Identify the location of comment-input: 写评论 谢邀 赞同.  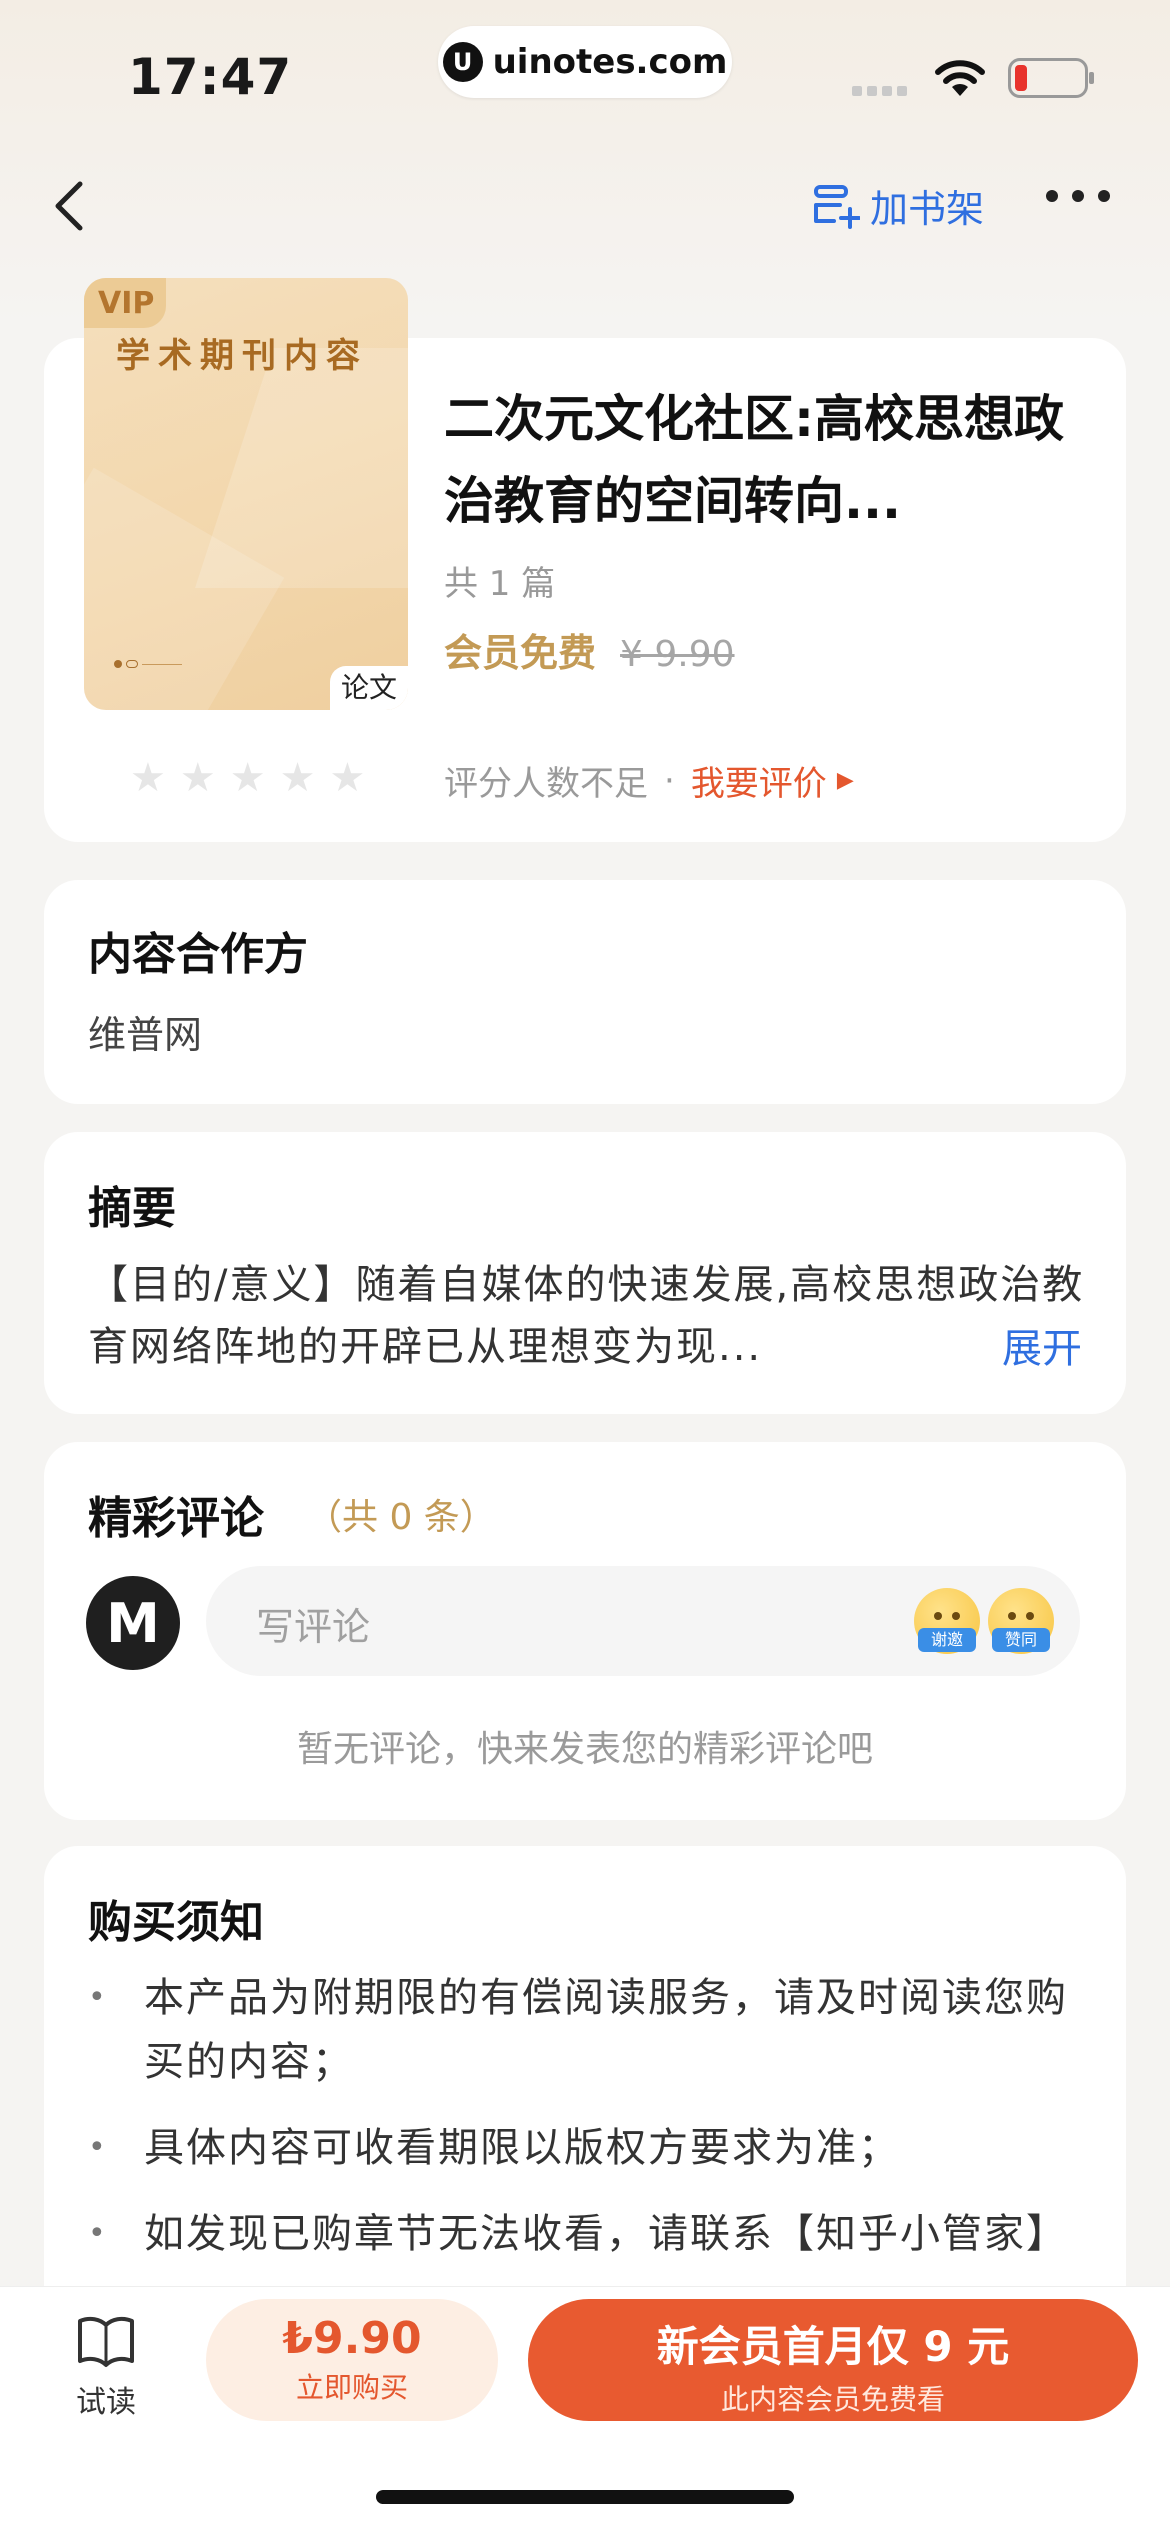
(643, 1621).